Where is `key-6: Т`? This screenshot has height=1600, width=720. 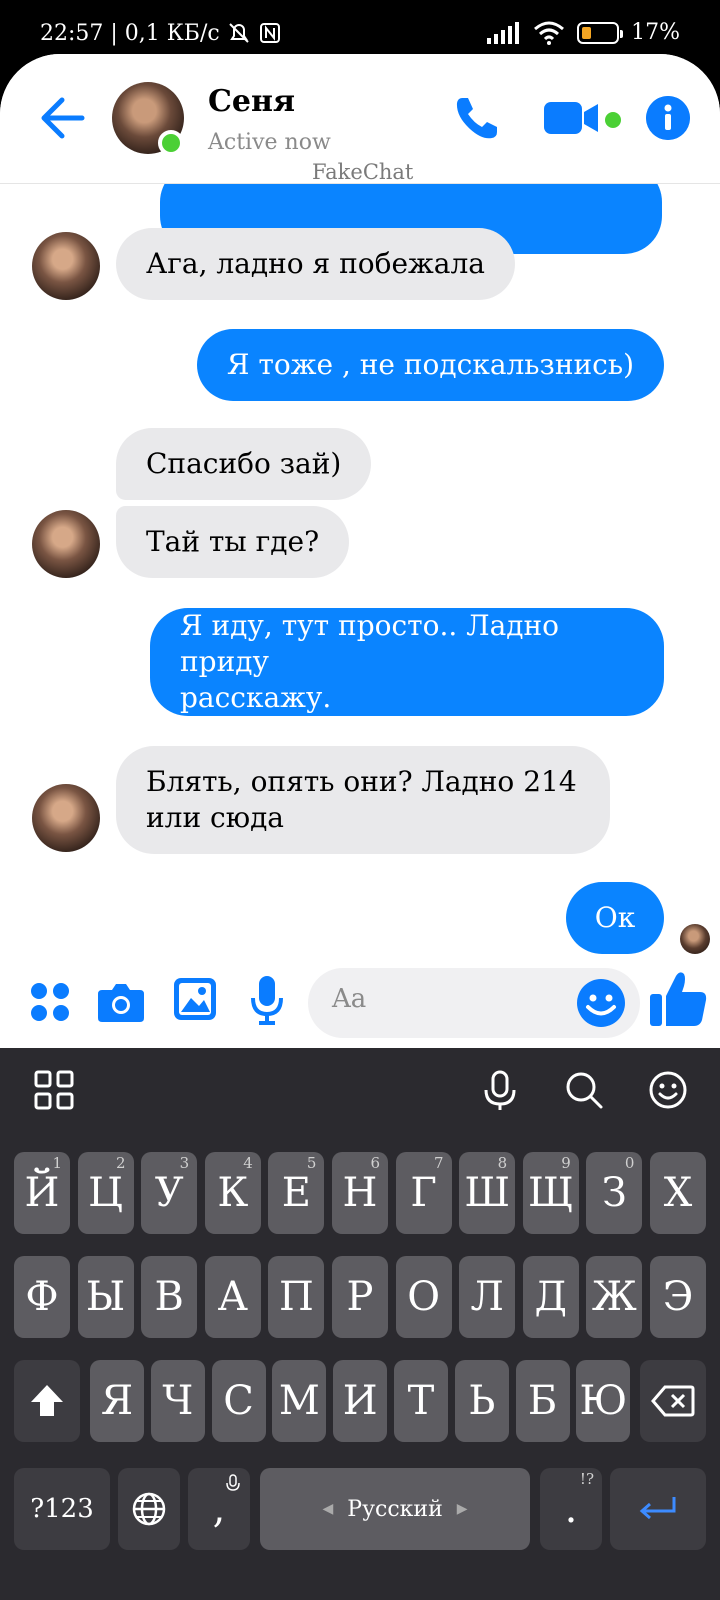 key-6: Т is located at coordinates (421, 1401).